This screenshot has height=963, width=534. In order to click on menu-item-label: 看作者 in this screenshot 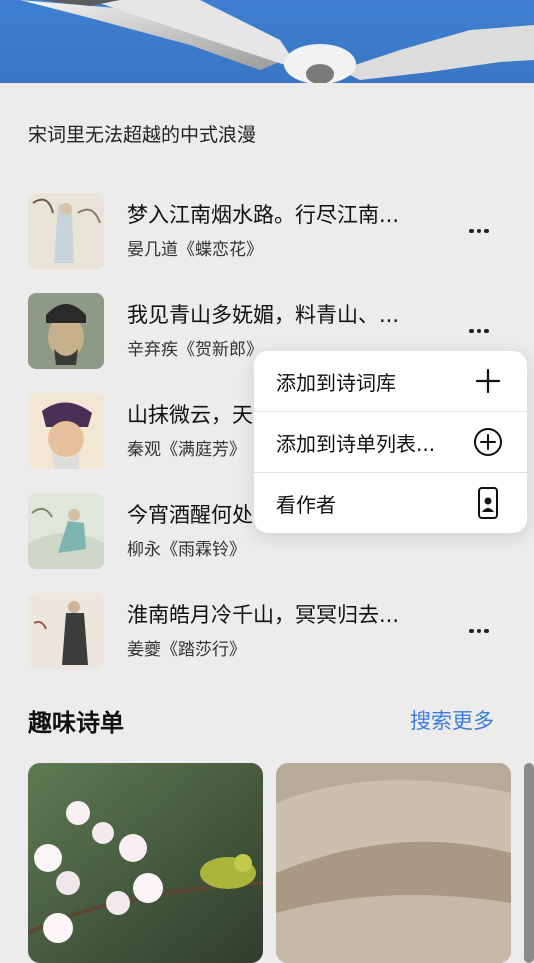, I will do `click(306, 505)`.